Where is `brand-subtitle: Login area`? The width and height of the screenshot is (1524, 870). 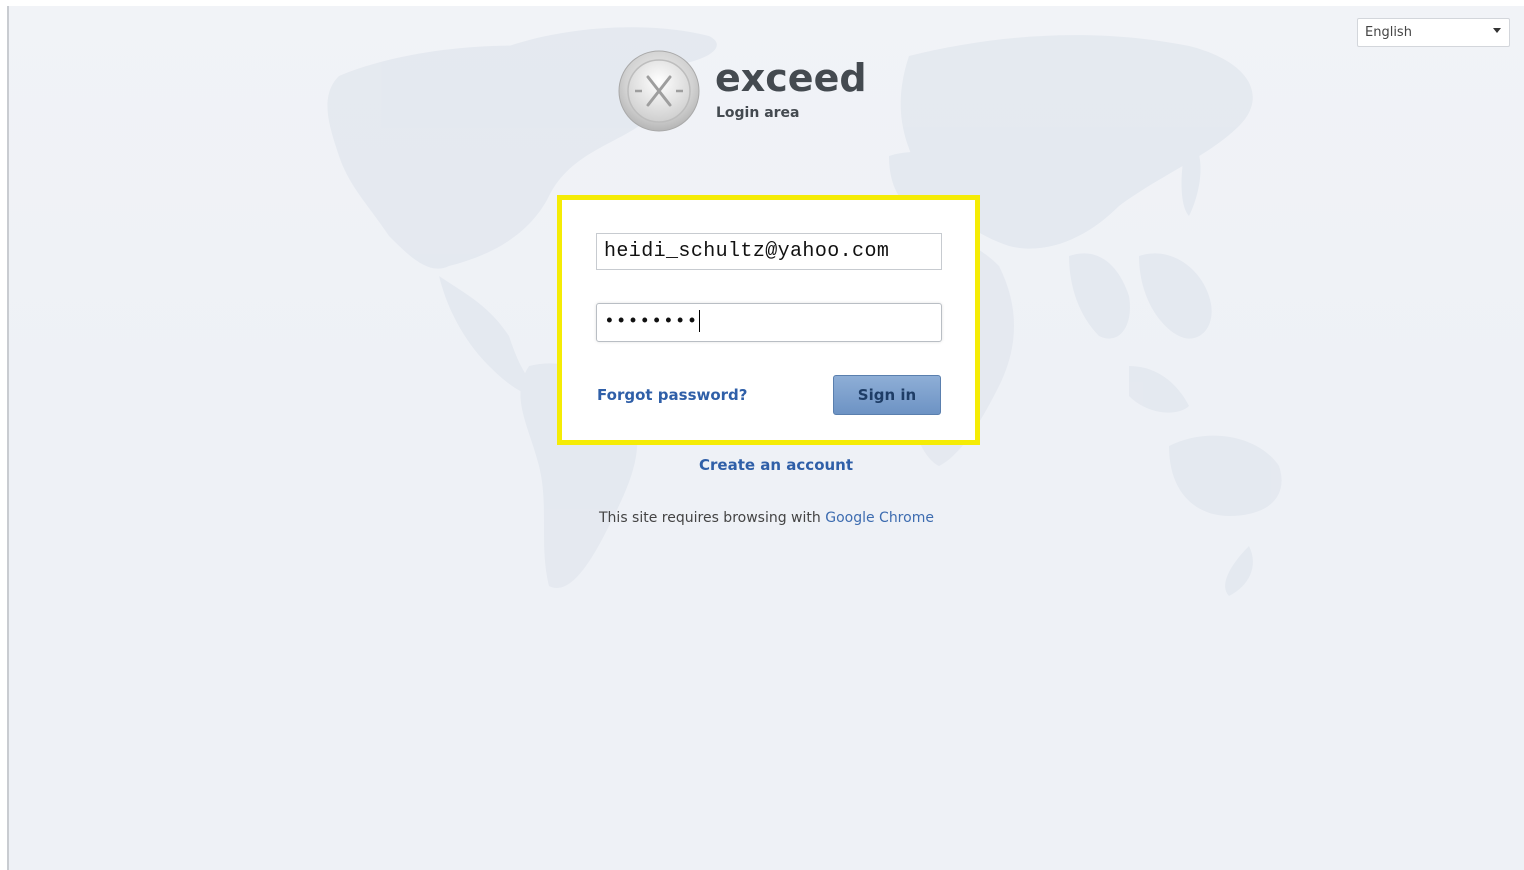 brand-subtitle: Login area is located at coordinates (758, 113).